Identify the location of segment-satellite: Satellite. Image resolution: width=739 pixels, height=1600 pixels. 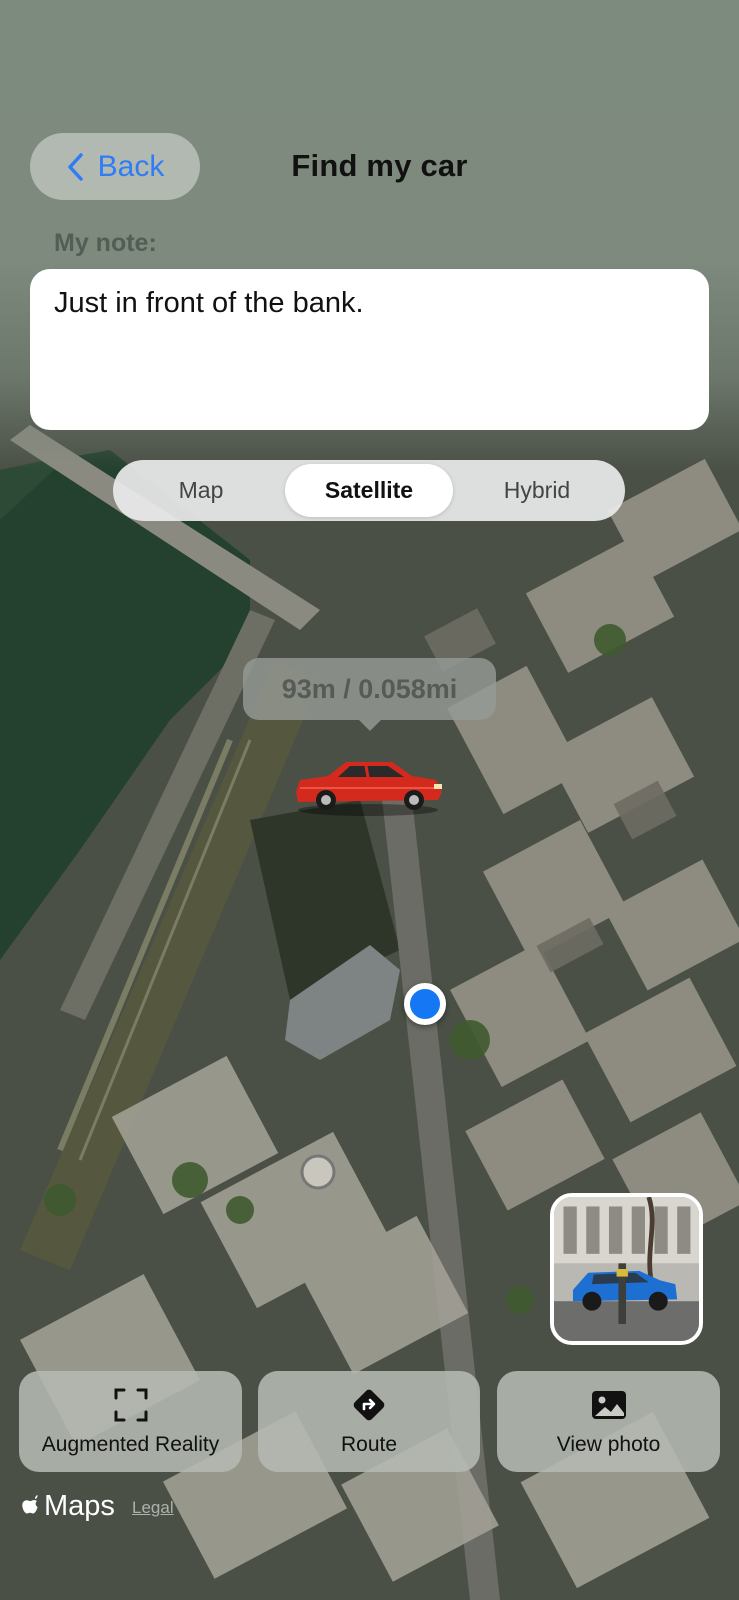
(369, 490).